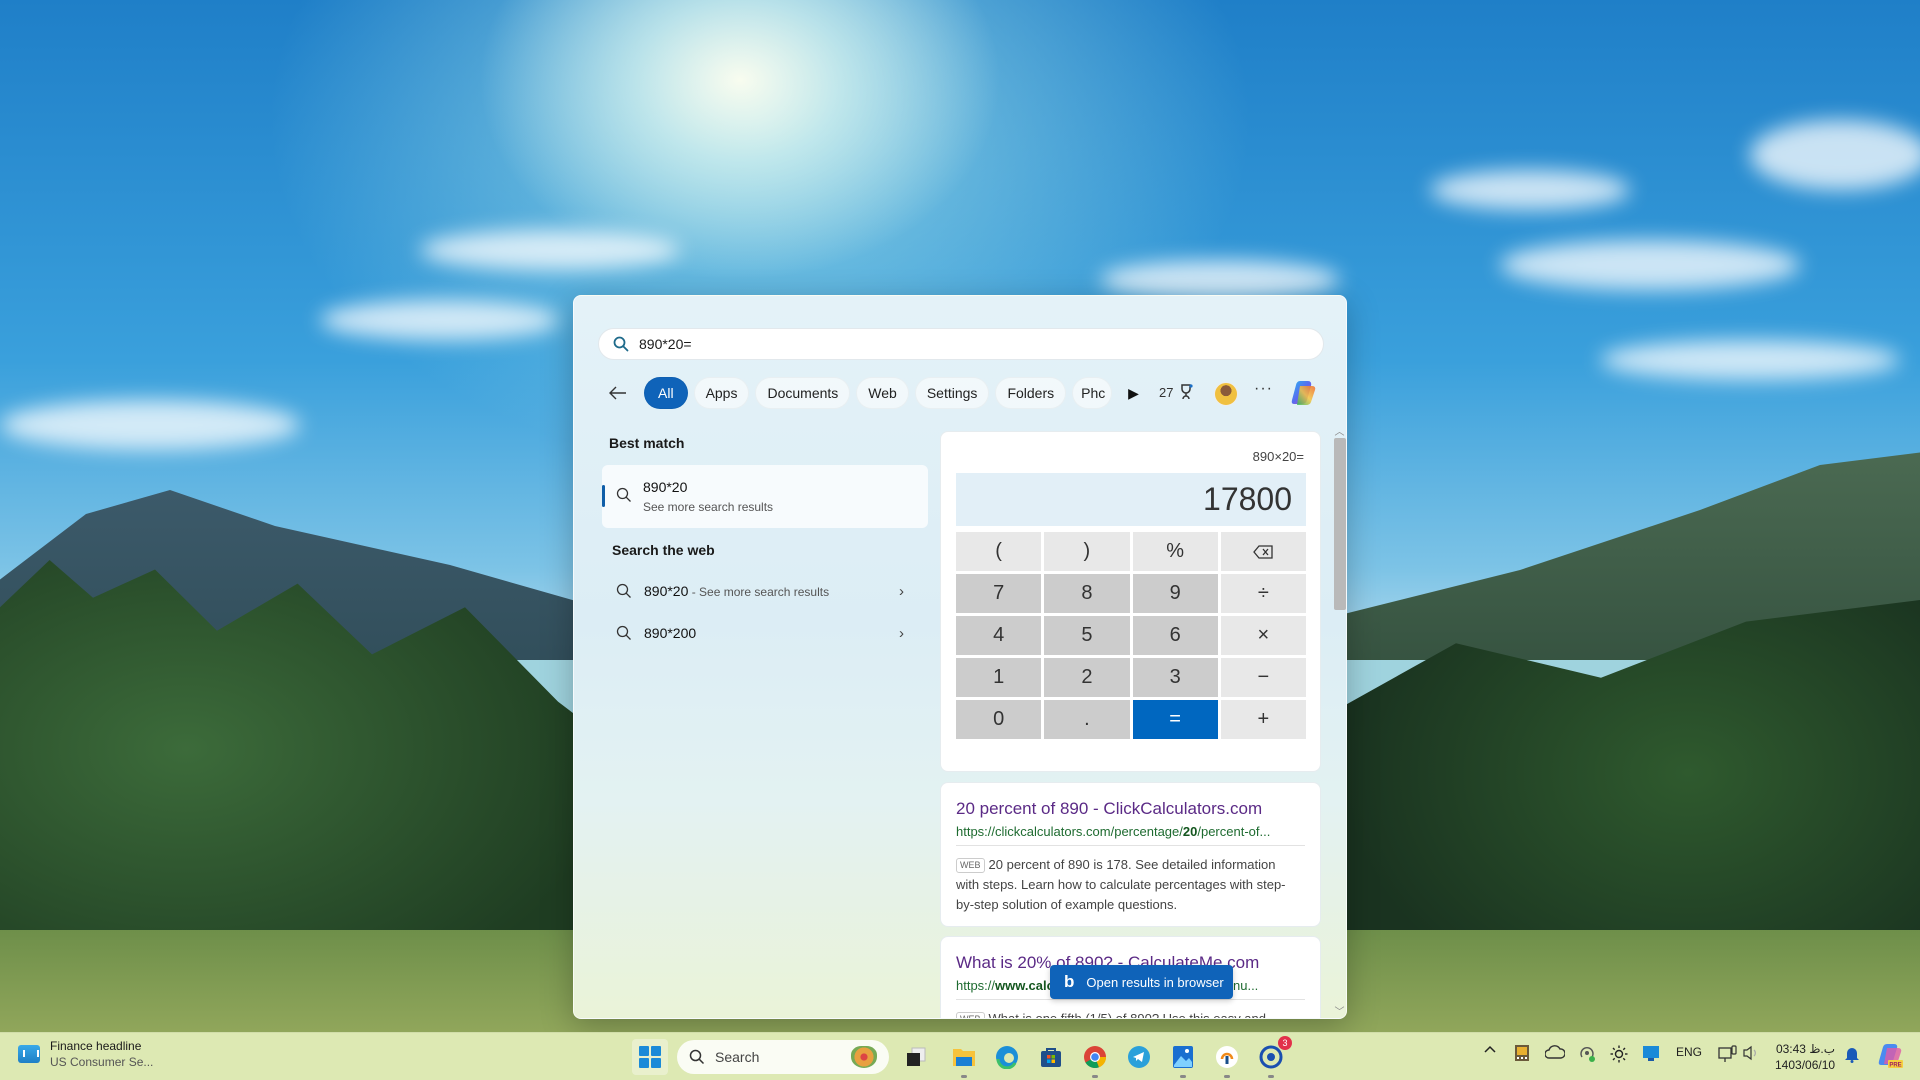  I want to click on network-icon, so click(1727, 1053).